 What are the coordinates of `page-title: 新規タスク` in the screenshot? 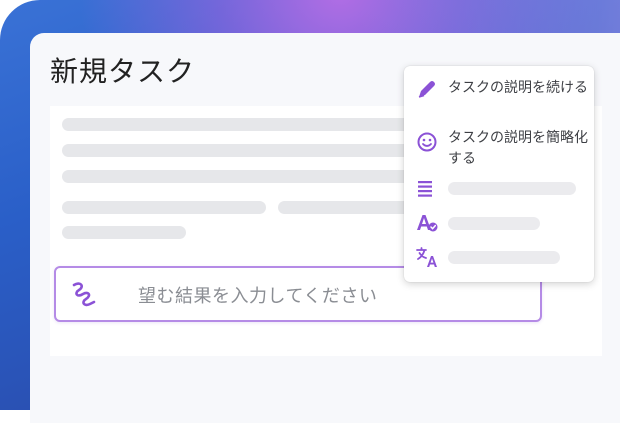 It's located at (123, 71).